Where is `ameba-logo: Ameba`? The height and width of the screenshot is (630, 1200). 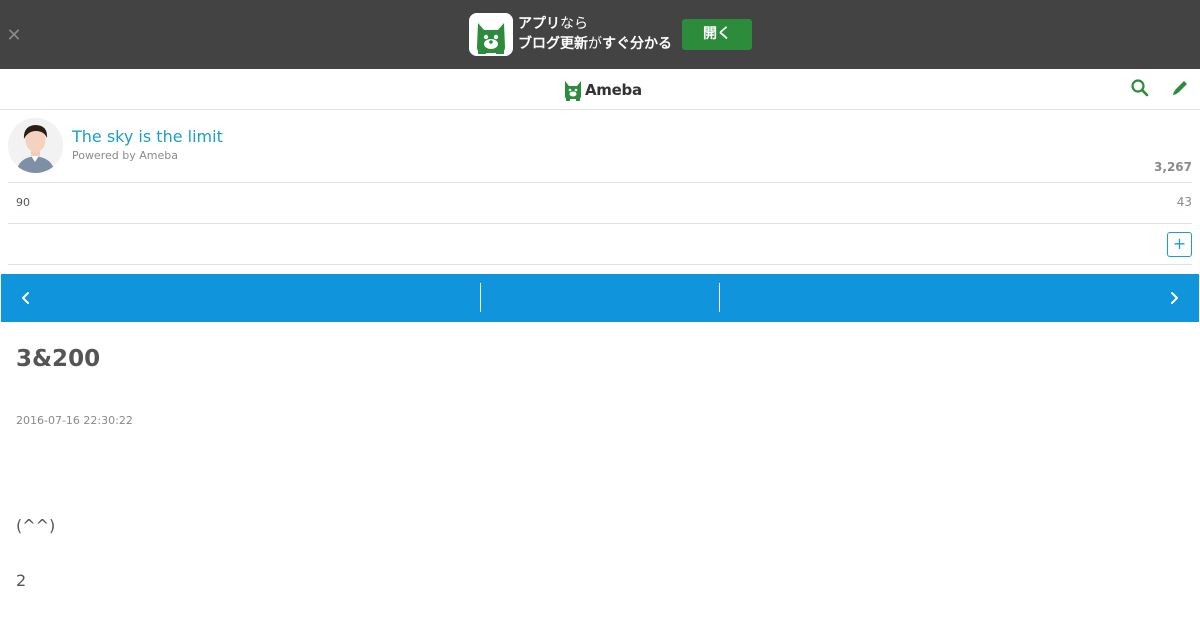 ameba-logo: Ameba is located at coordinates (603, 90).